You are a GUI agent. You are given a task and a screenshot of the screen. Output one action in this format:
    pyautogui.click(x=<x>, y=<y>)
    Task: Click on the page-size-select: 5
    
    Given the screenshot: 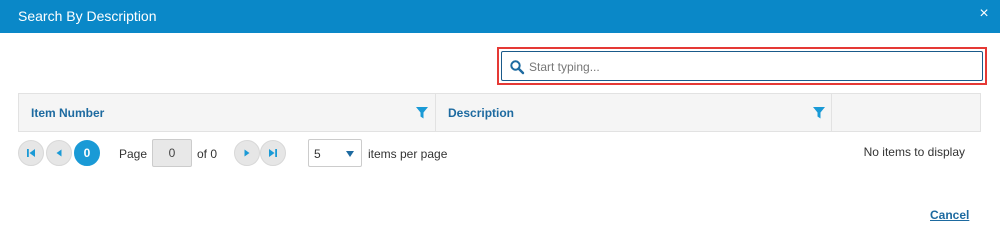 What is the action you would take?
    pyautogui.click(x=335, y=153)
    